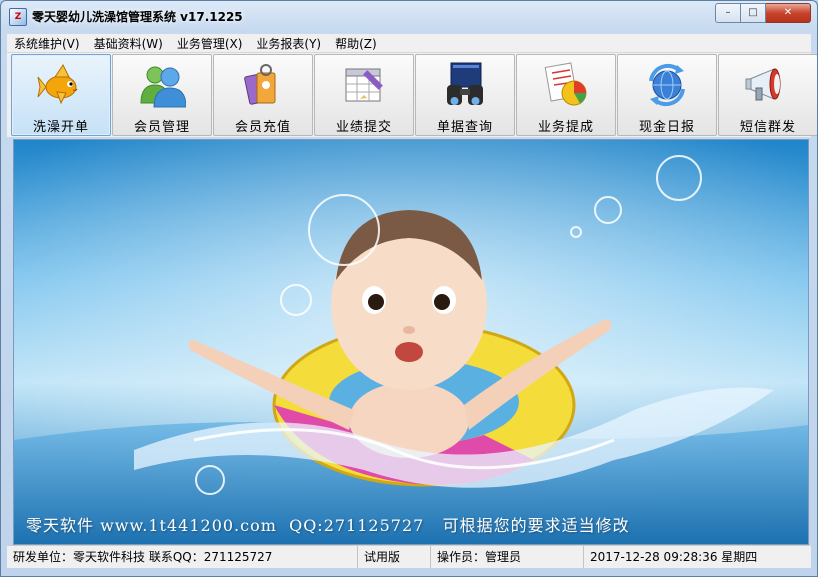  Describe the element at coordinates (163, 87) in the screenshot. I see `members-icon` at that location.